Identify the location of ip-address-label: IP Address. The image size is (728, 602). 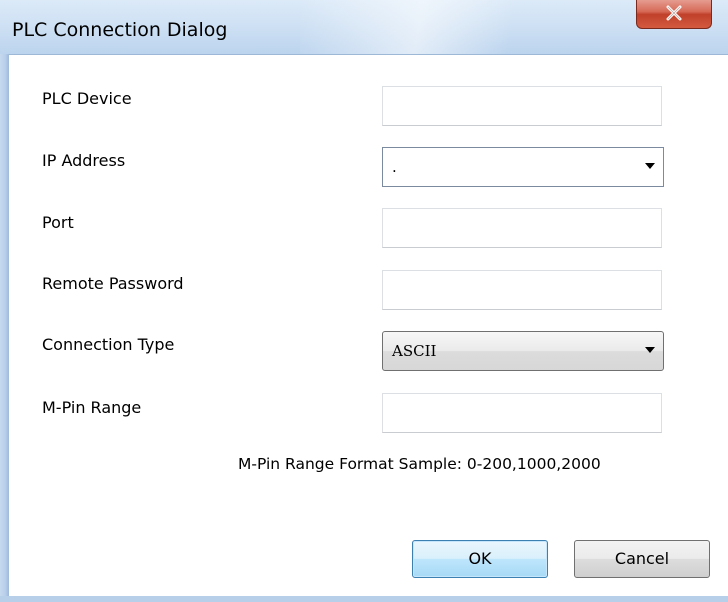
(84, 160).